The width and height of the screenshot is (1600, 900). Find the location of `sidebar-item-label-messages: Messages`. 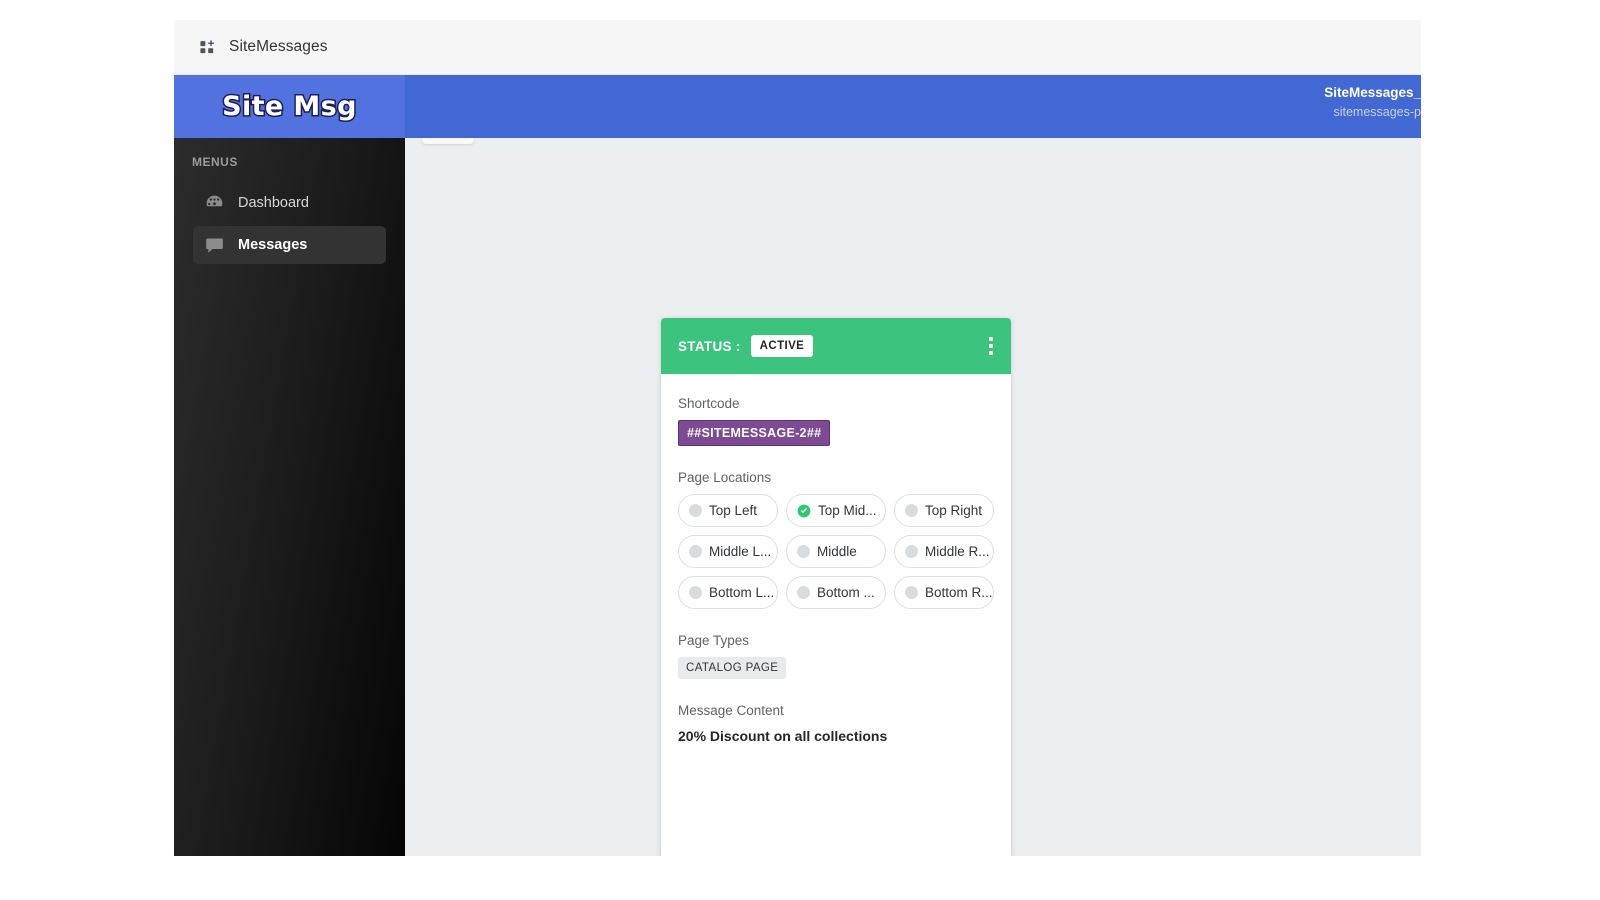

sidebar-item-label-messages: Messages is located at coordinates (273, 245).